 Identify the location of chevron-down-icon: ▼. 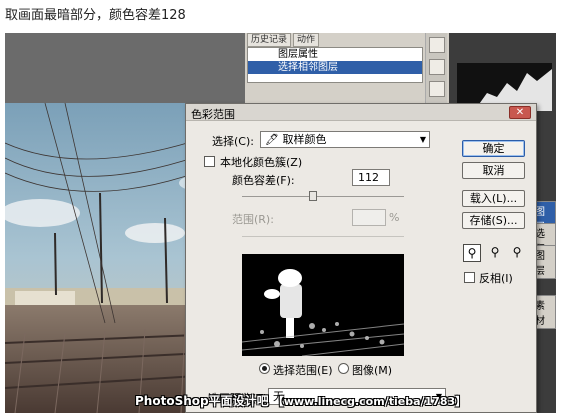
(422, 139).